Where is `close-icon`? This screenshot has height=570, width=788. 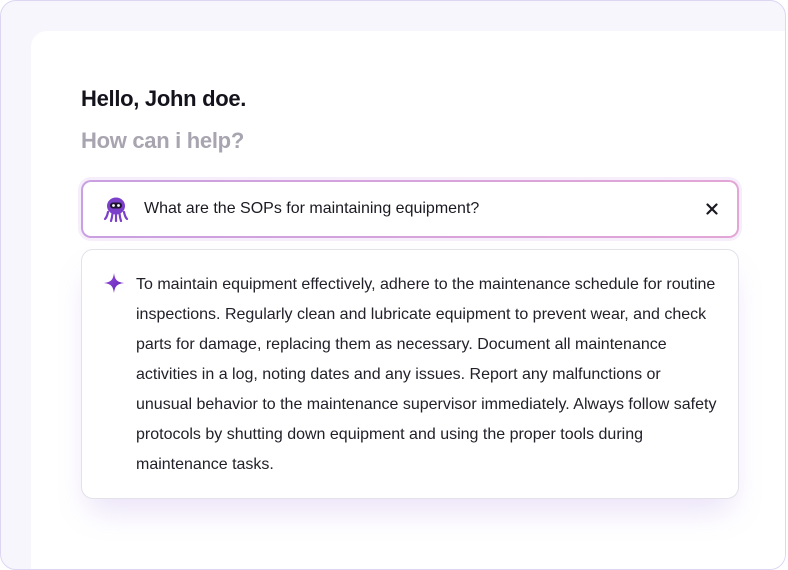
close-icon is located at coordinates (712, 209).